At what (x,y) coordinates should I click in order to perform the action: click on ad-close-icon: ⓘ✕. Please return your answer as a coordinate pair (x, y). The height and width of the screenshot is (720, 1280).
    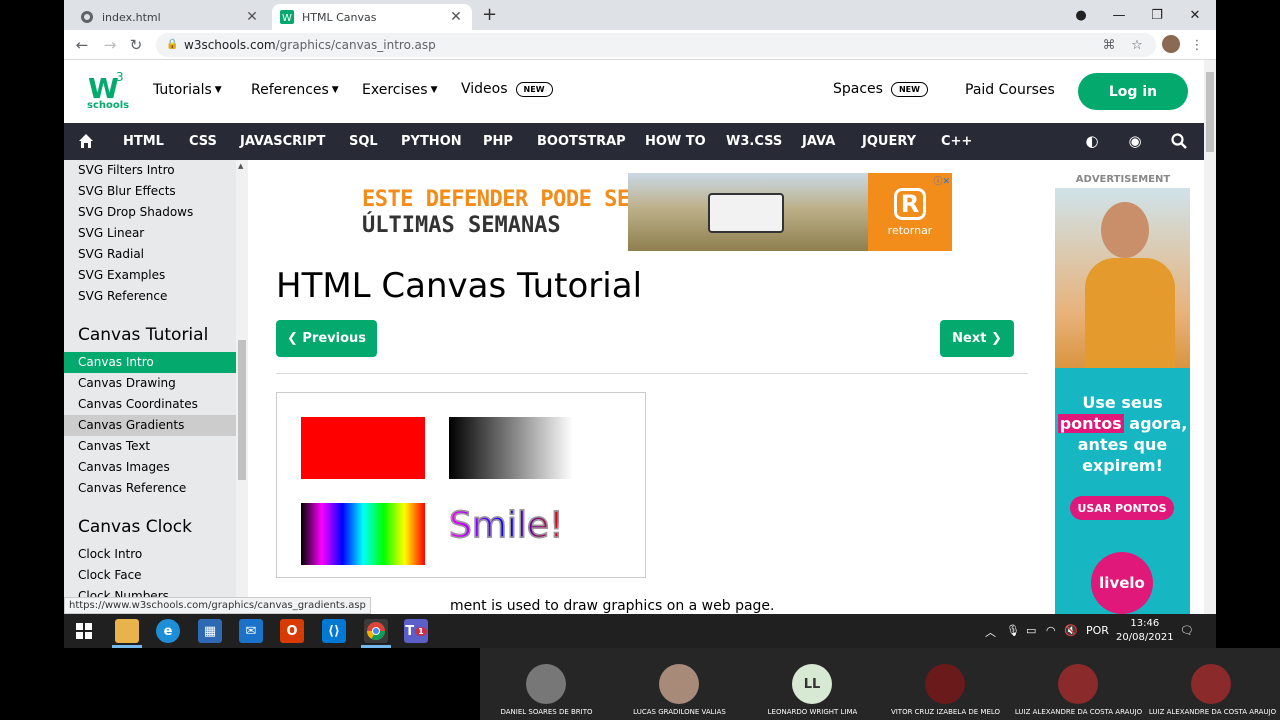
    Looking at the image, I should click on (941, 180).